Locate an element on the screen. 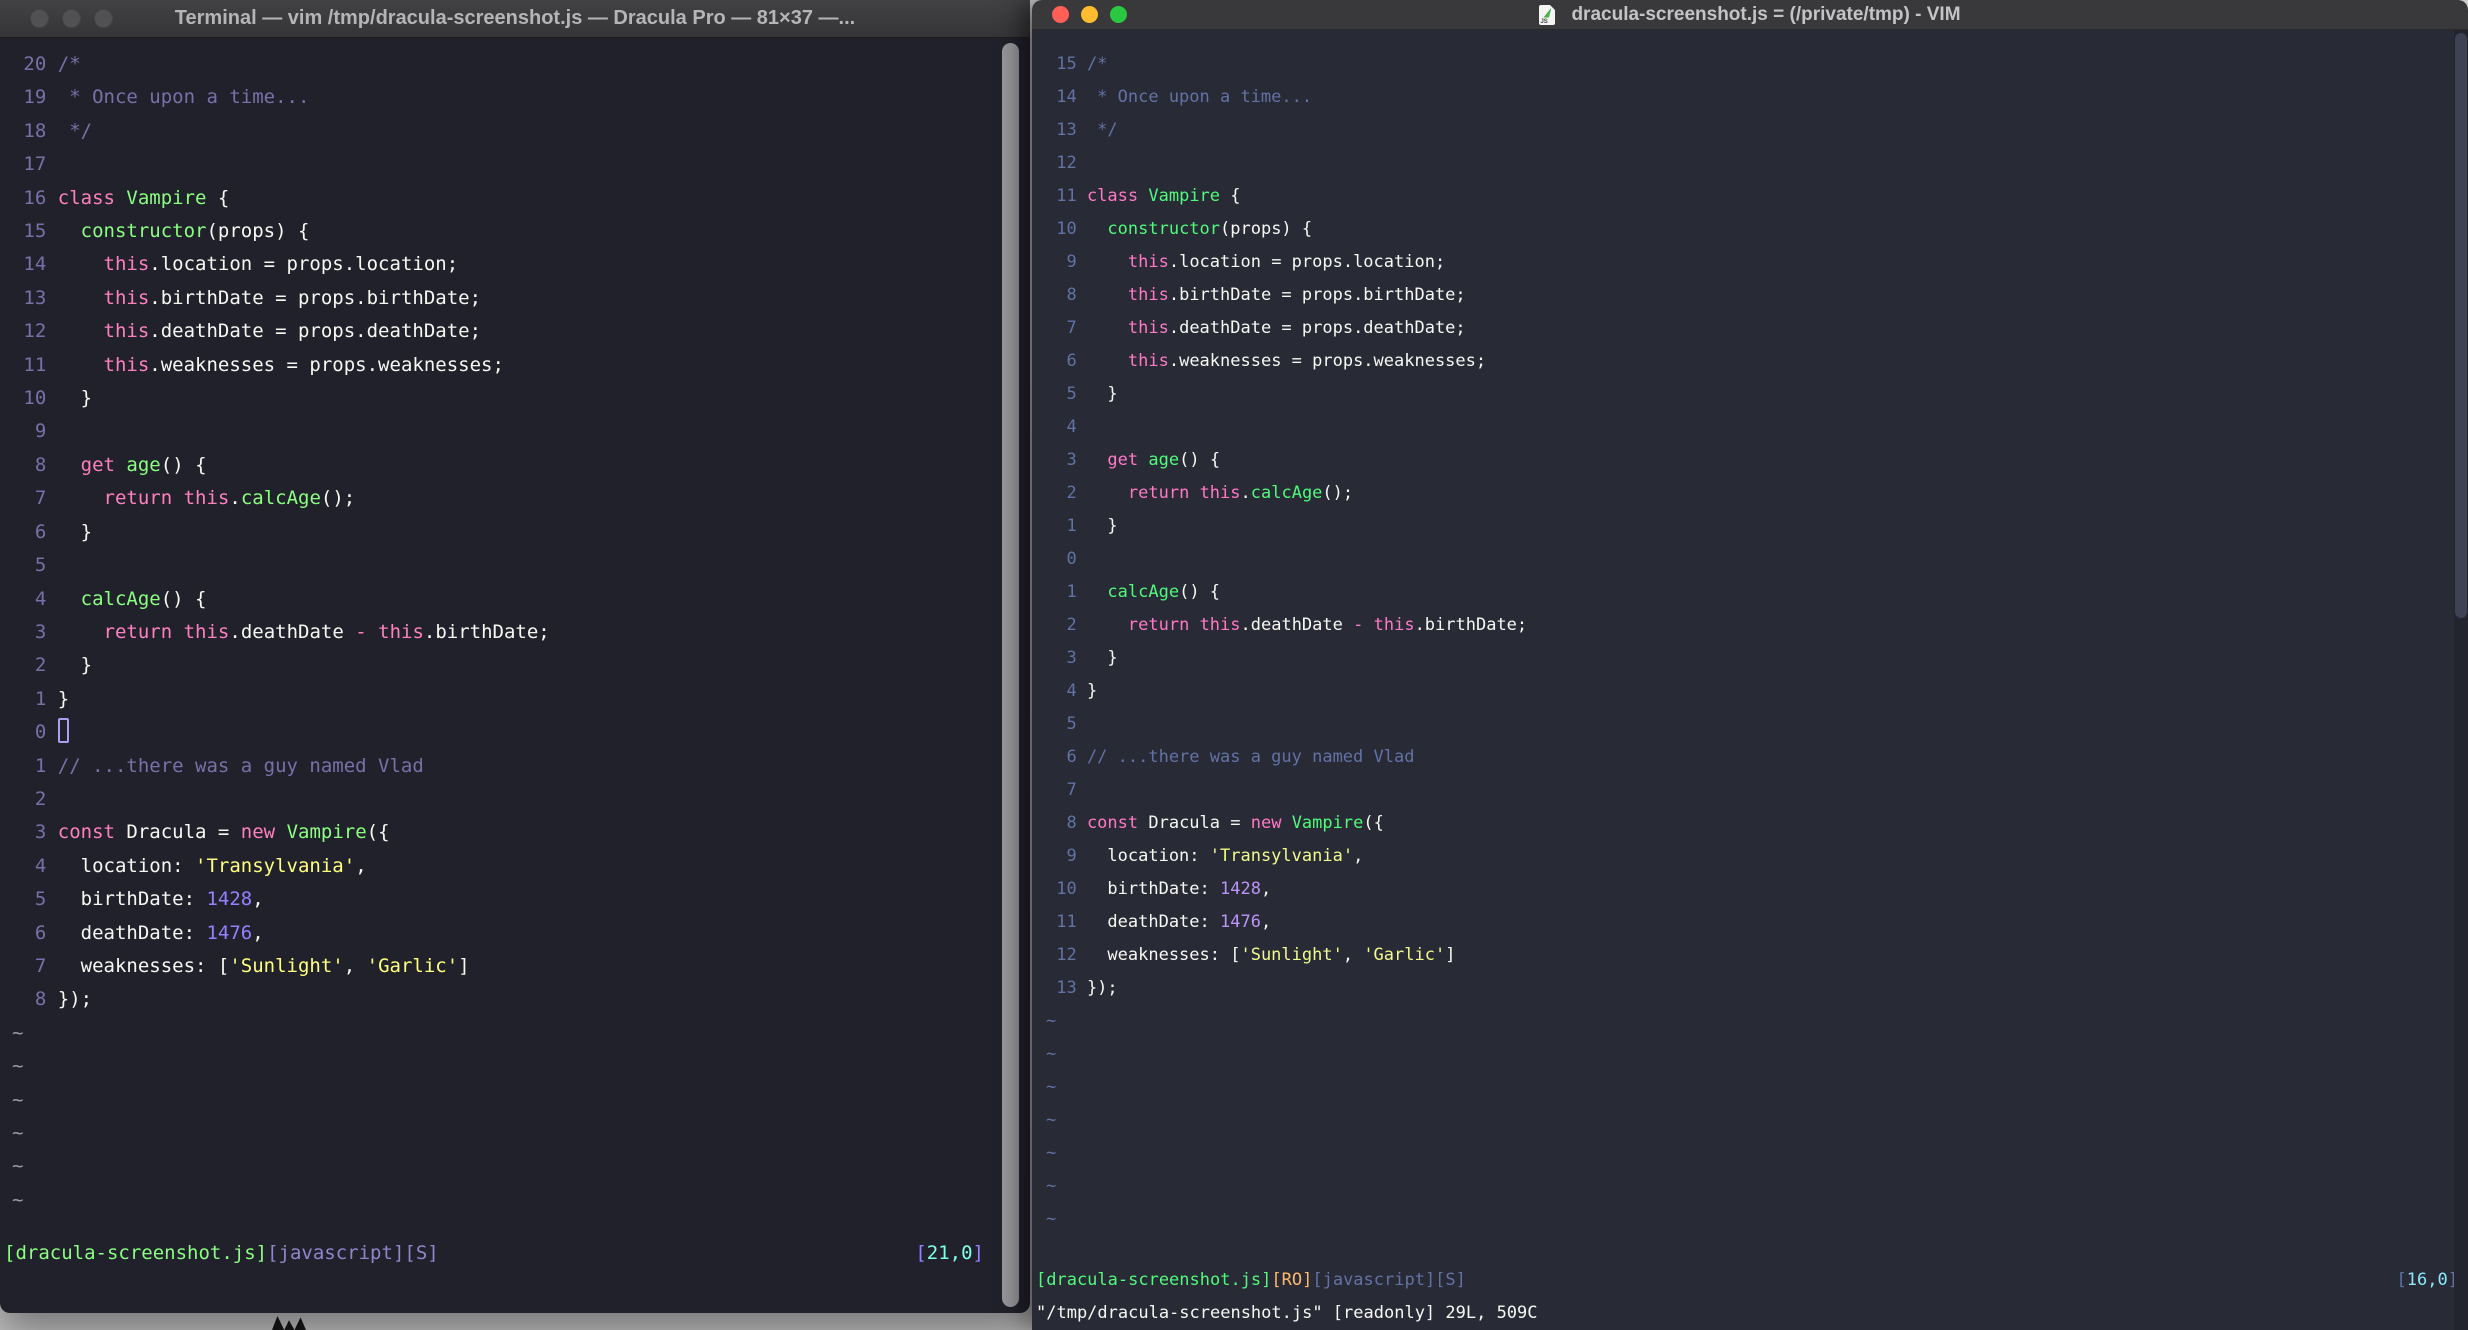  code-line: 13 this.birthDate = props.birthDate; is located at coordinates (509, 298).